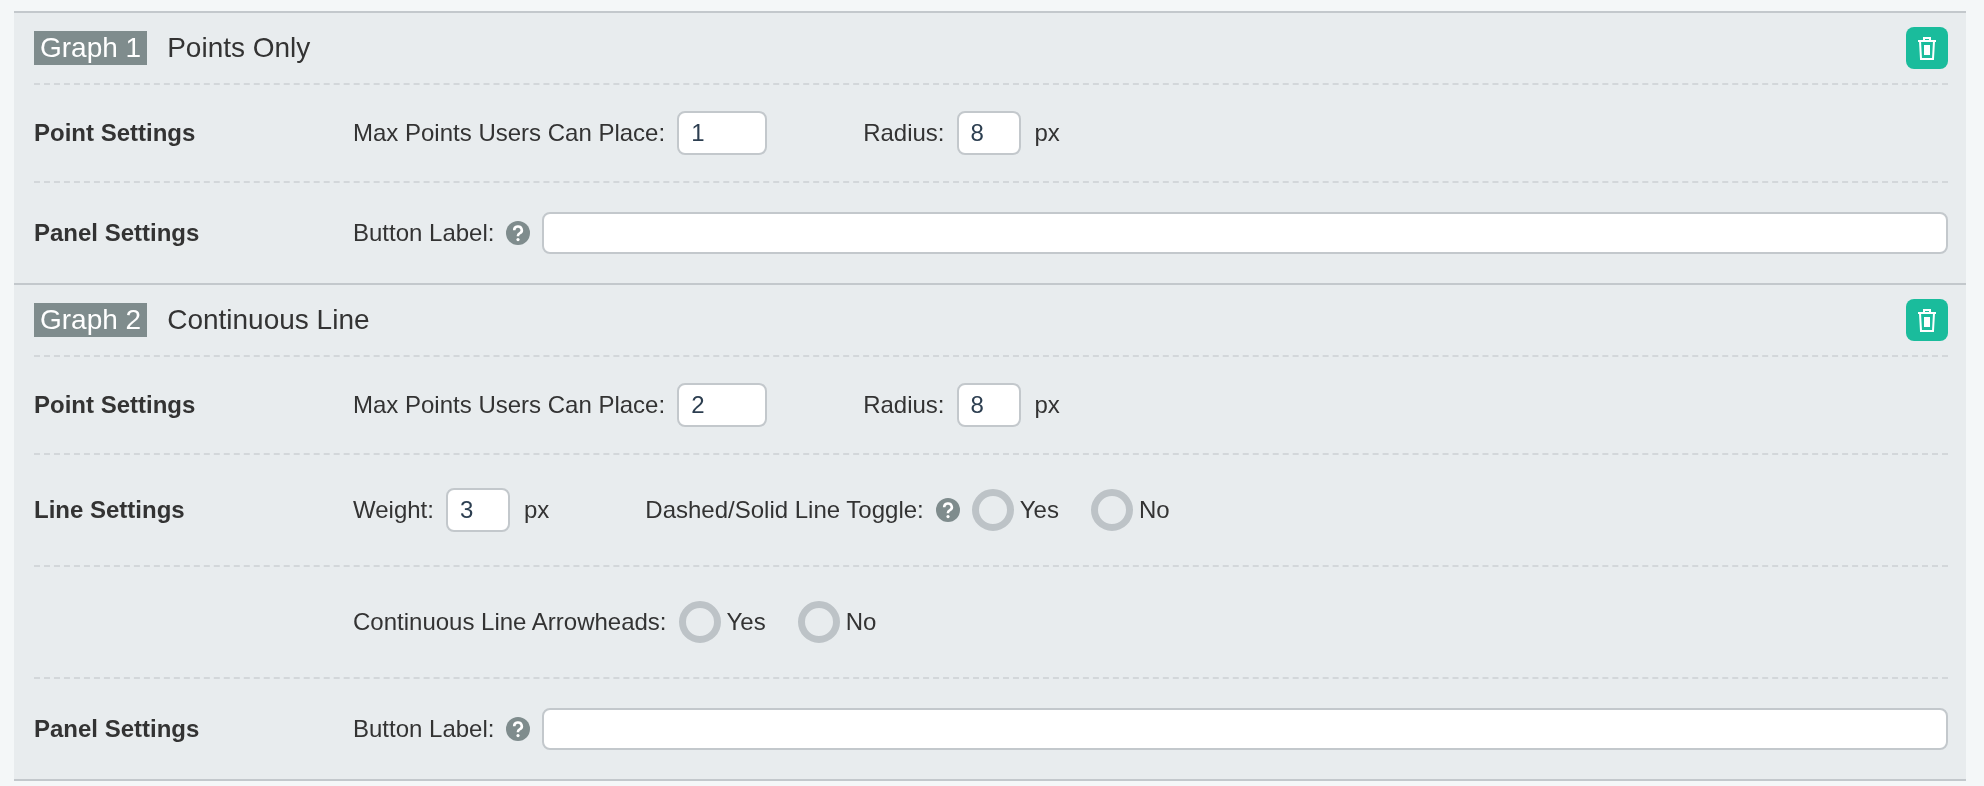 This screenshot has height=786, width=1984. What do you see at coordinates (477, 510) in the screenshot?
I see `number-input: 3` at bounding box center [477, 510].